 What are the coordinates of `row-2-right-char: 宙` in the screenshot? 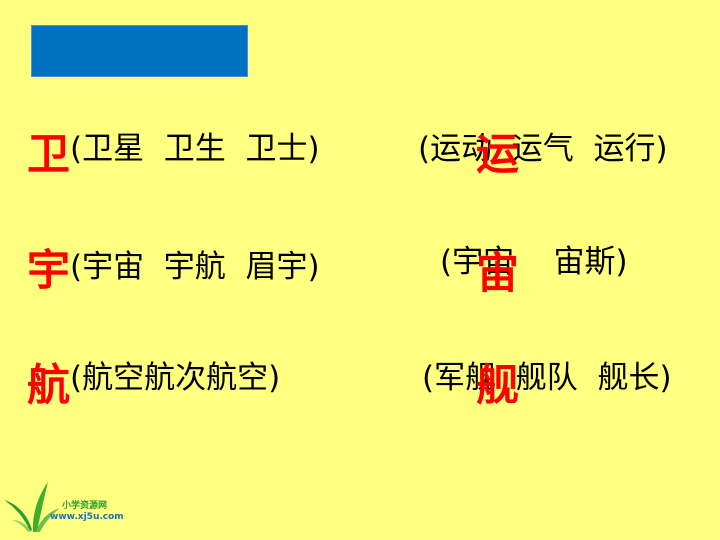 It's located at (497, 274).